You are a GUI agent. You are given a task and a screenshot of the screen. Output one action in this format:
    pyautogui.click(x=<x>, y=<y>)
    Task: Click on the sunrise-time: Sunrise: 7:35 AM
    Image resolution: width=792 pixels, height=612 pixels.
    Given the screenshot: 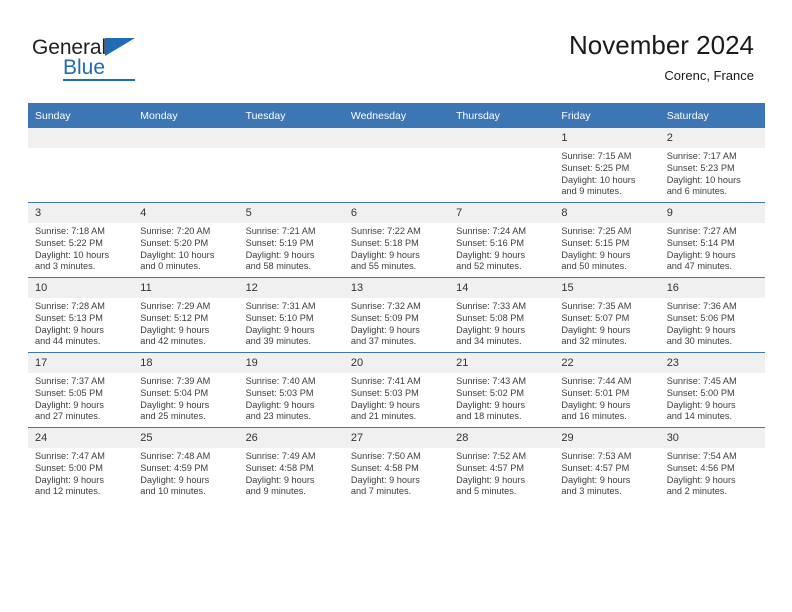 What is the action you would take?
    pyautogui.click(x=596, y=306)
    